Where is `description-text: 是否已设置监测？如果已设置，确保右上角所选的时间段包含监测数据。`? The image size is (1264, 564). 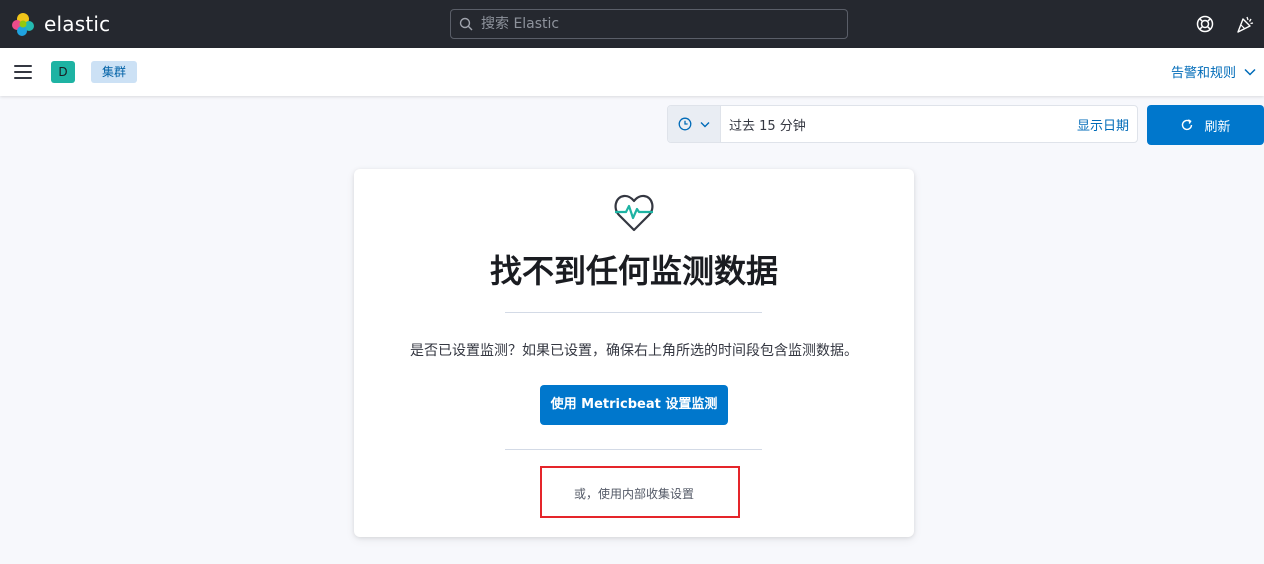 description-text: 是否已设置监测？如果已设置，确保右上角所选的时间段包含监测数据。 is located at coordinates (634, 351).